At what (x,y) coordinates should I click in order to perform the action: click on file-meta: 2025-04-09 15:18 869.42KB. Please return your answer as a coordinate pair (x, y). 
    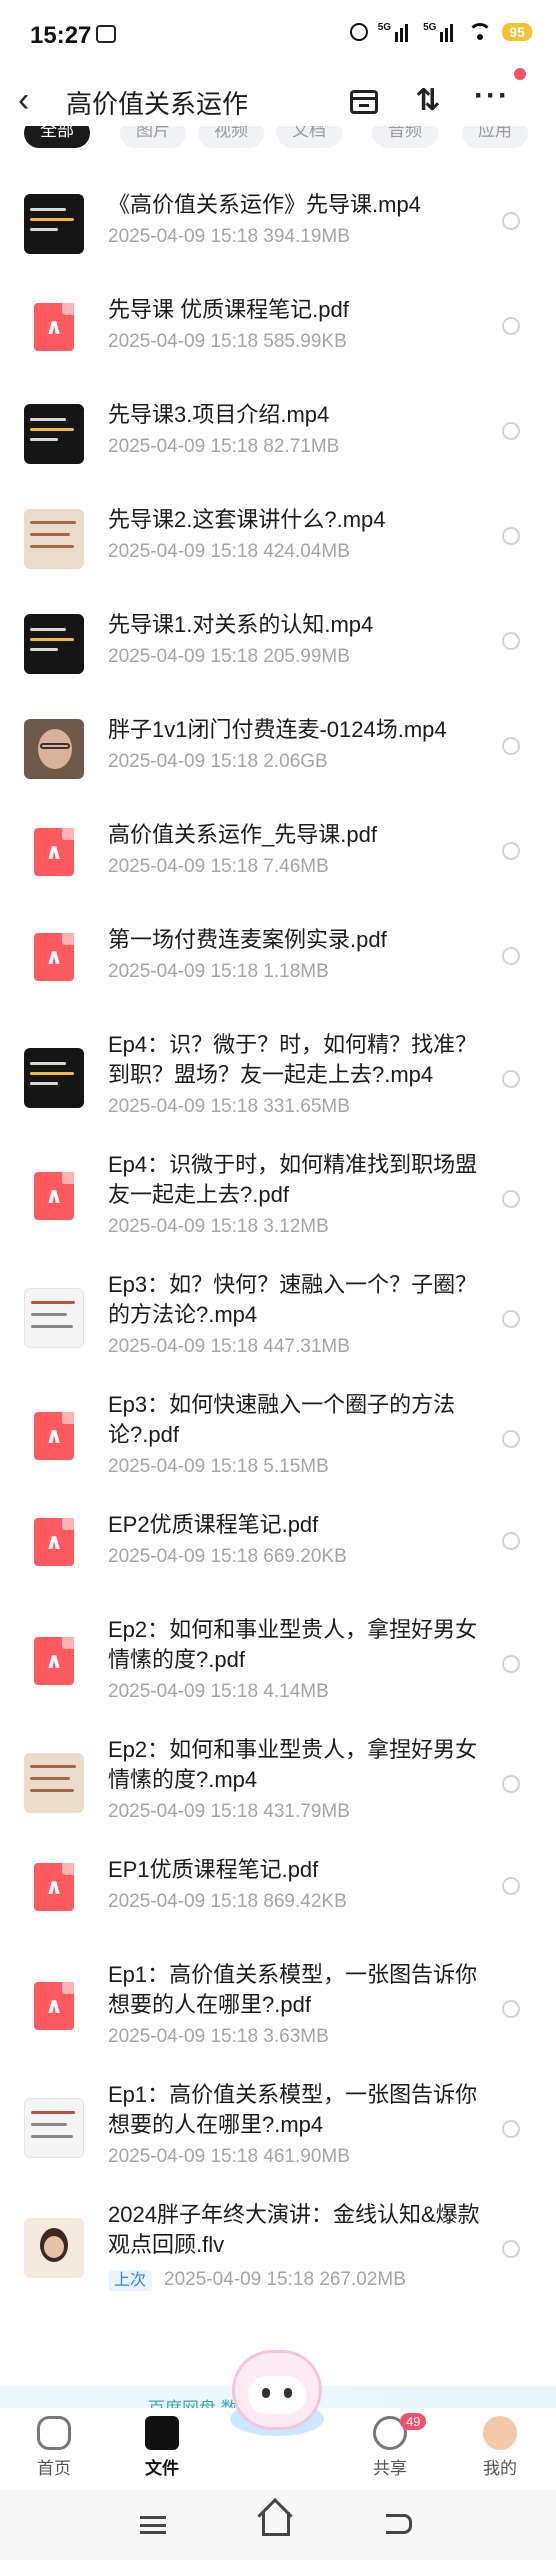
    Looking at the image, I should click on (227, 1902).